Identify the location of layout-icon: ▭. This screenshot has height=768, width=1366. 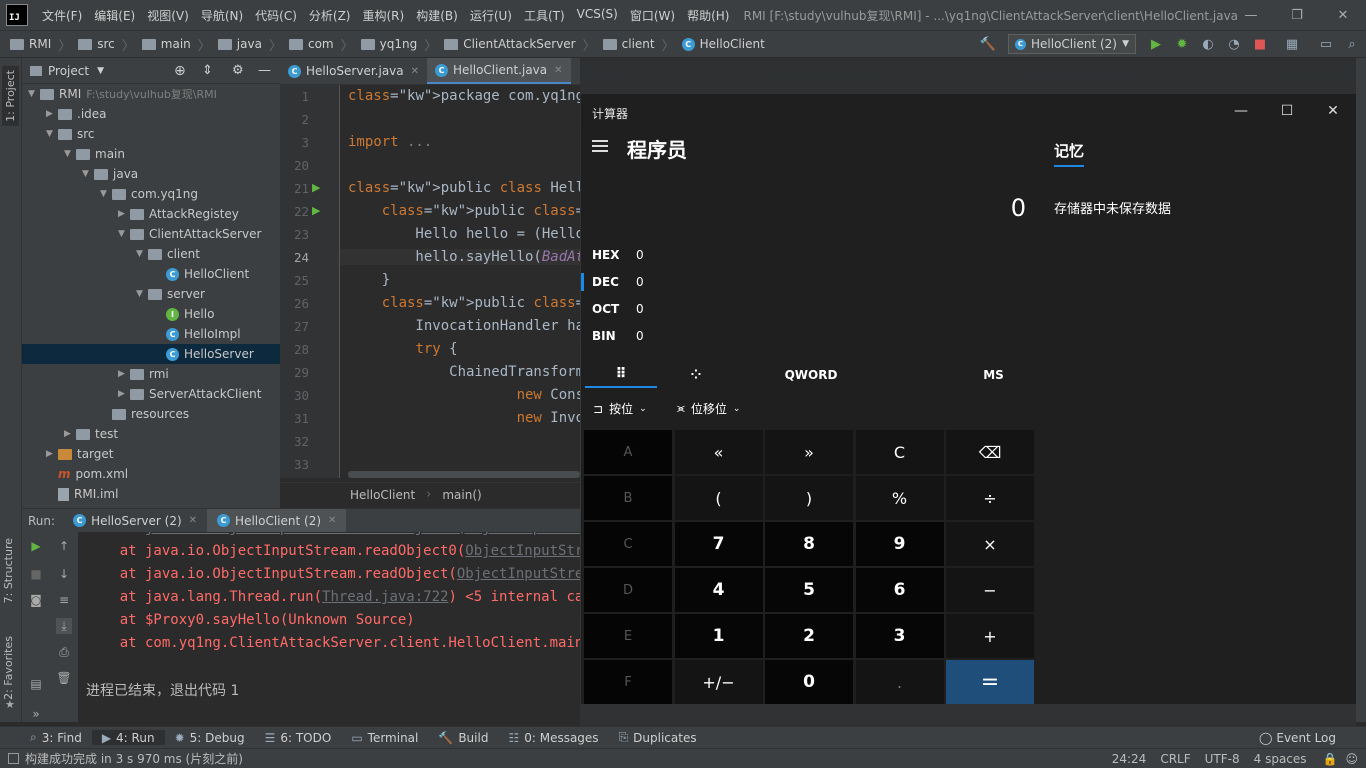
(1326, 44).